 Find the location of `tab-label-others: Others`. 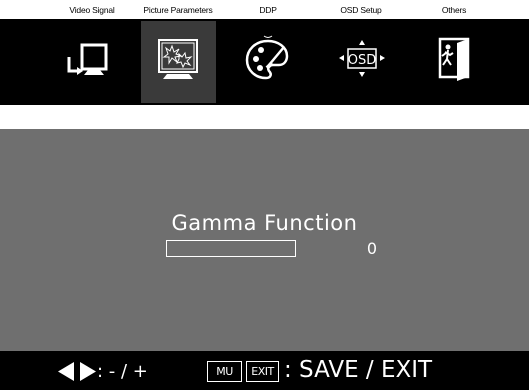

tab-label-others: Others is located at coordinates (454, 10).